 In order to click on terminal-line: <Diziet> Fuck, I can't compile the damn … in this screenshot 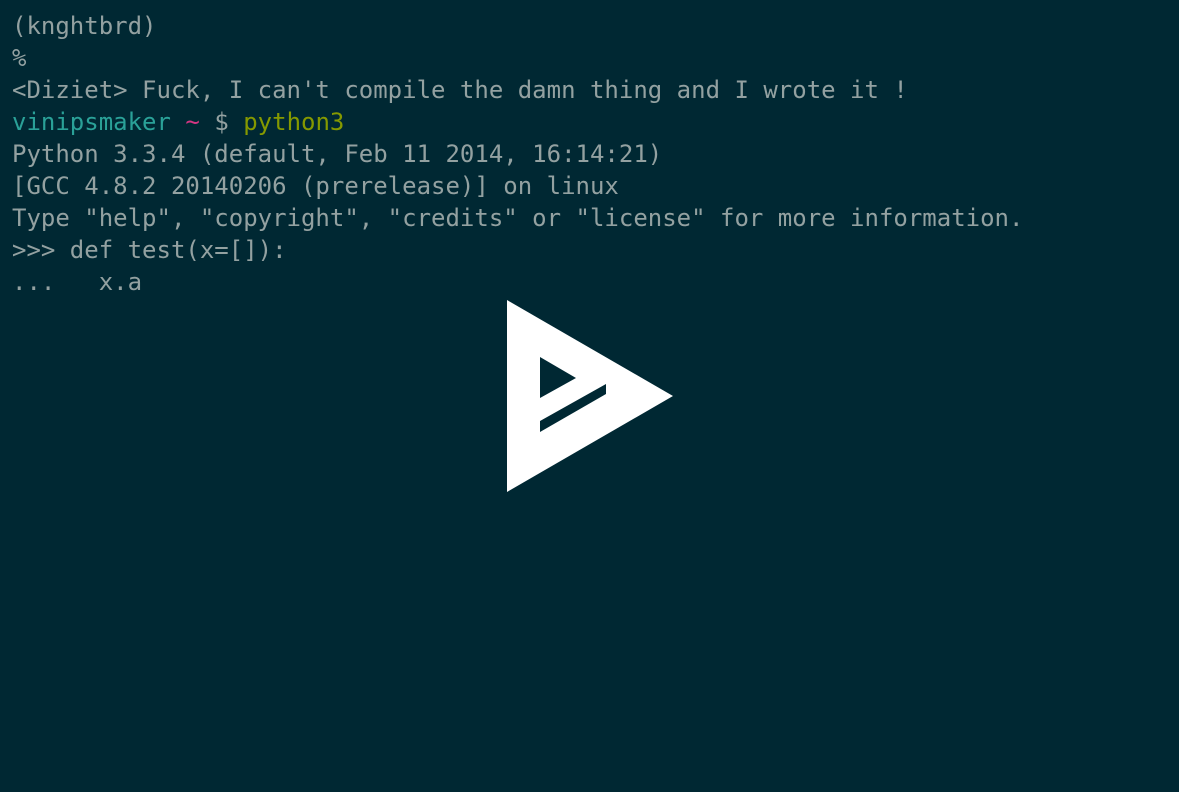, I will do `click(460, 90)`.